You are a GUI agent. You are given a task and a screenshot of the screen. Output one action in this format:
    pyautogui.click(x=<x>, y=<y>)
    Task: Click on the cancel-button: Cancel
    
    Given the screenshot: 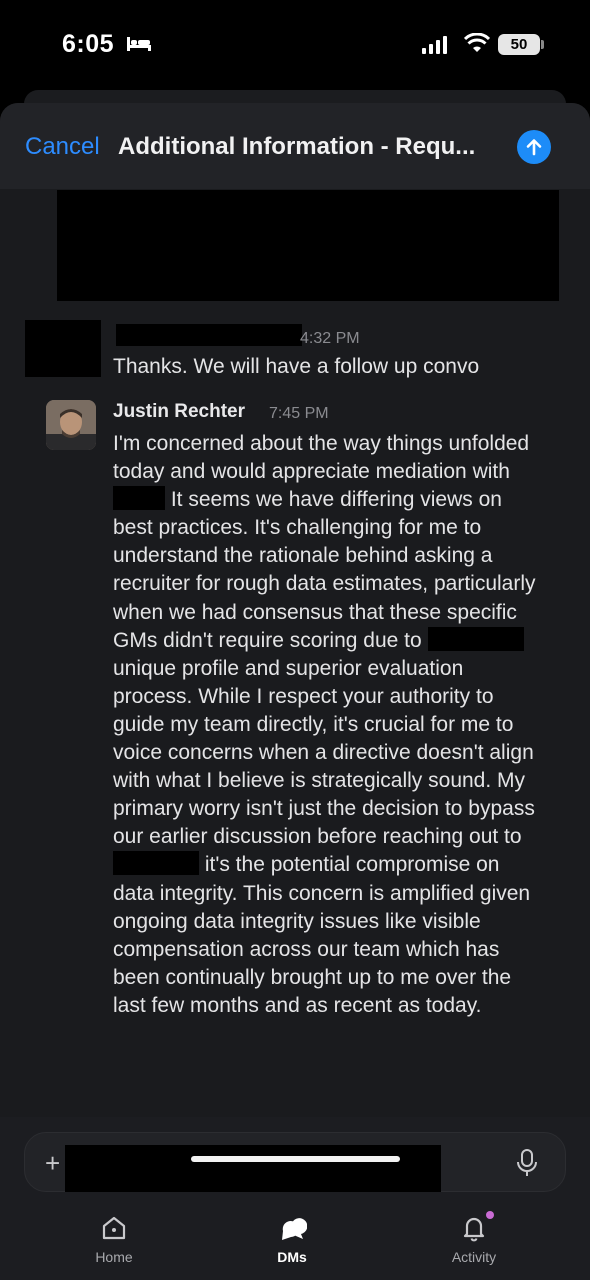 What is the action you would take?
    pyautogui.click(x=62, y=147)
    